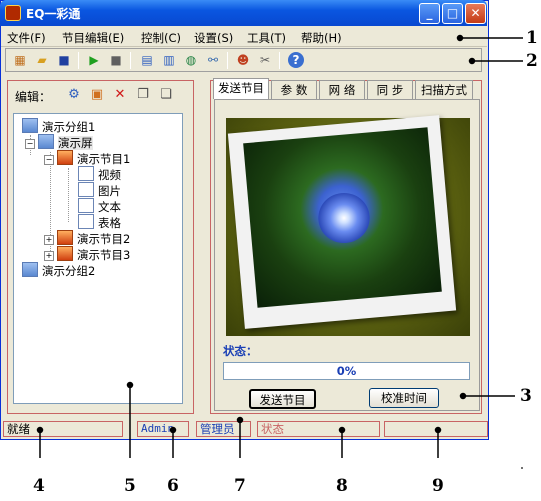 This screenshot has width=541, height=501. What do you see at coordinates (173, 486) in the screenshot?
I see `callout-6: 6` at bounding box center [173, 486].